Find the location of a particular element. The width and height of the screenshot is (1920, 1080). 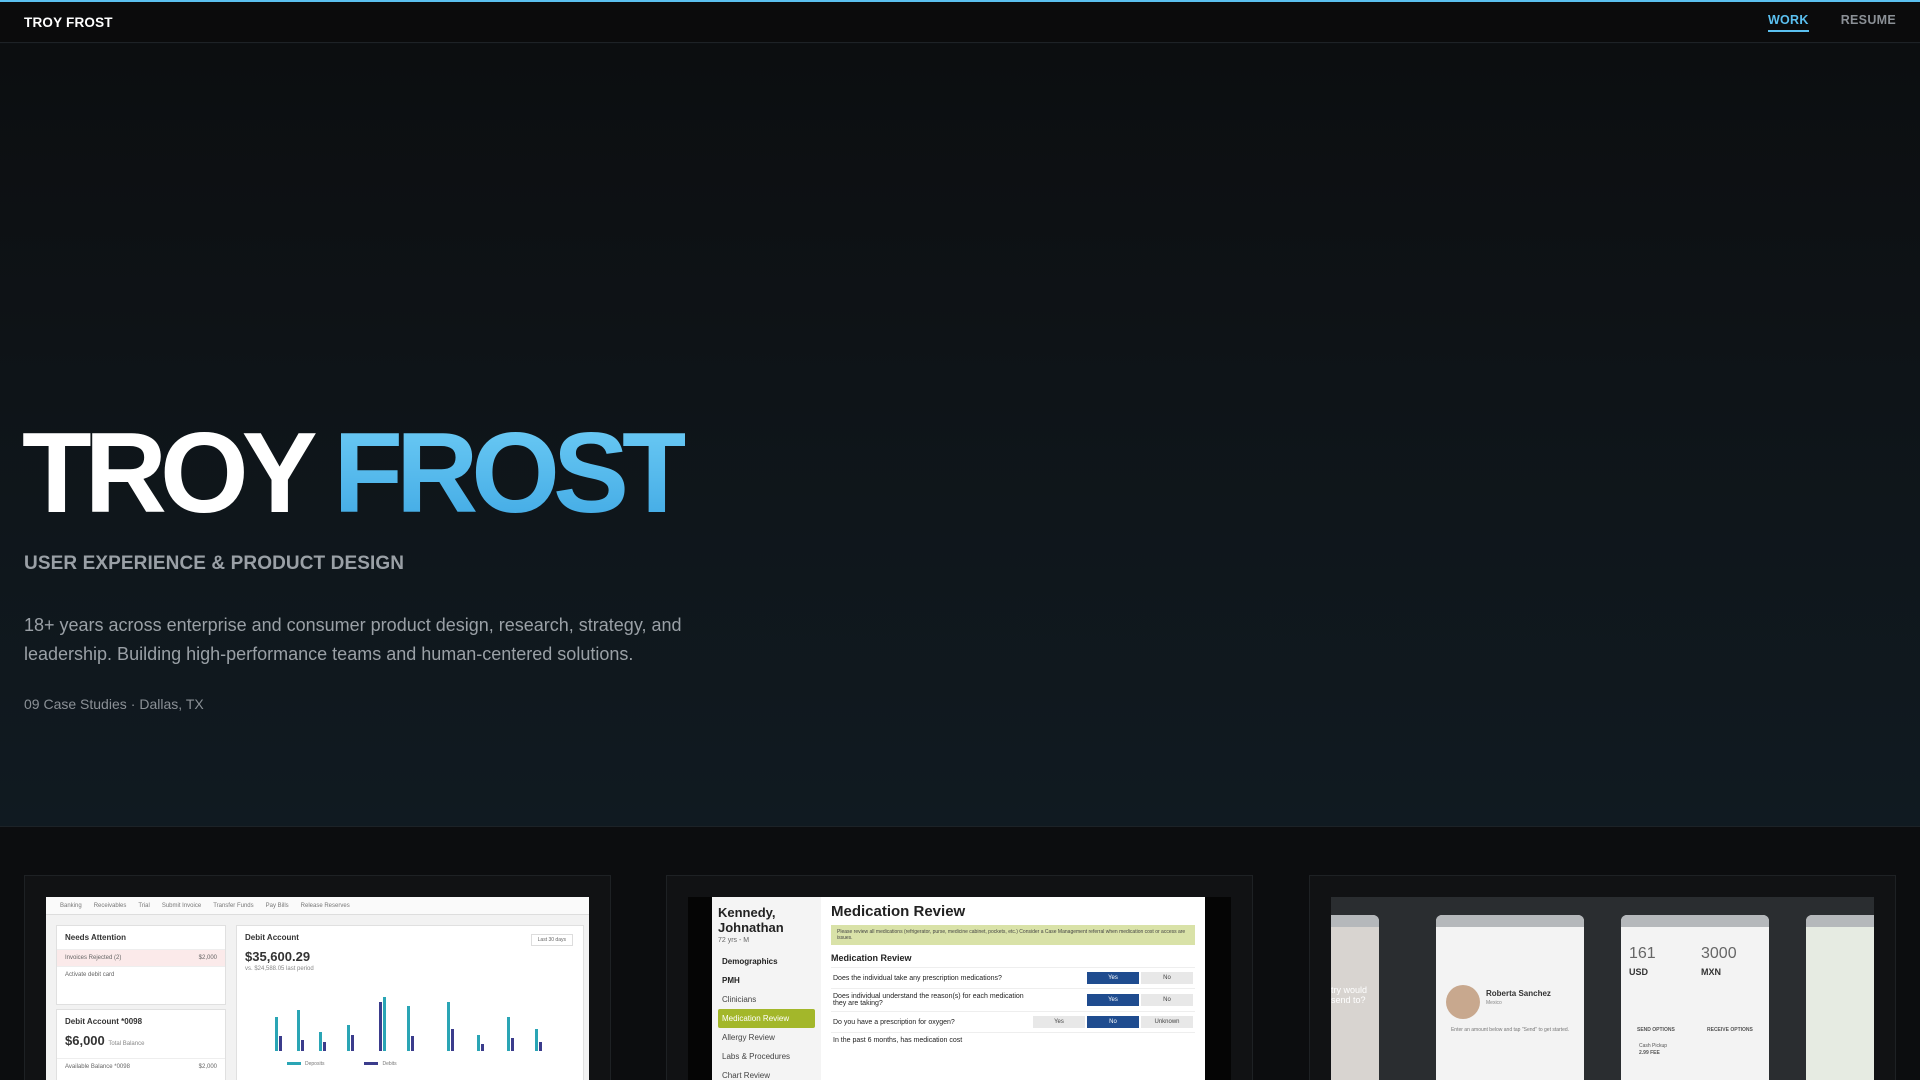

attention-row-value: $2,000 is located at coordinates (207, 958).